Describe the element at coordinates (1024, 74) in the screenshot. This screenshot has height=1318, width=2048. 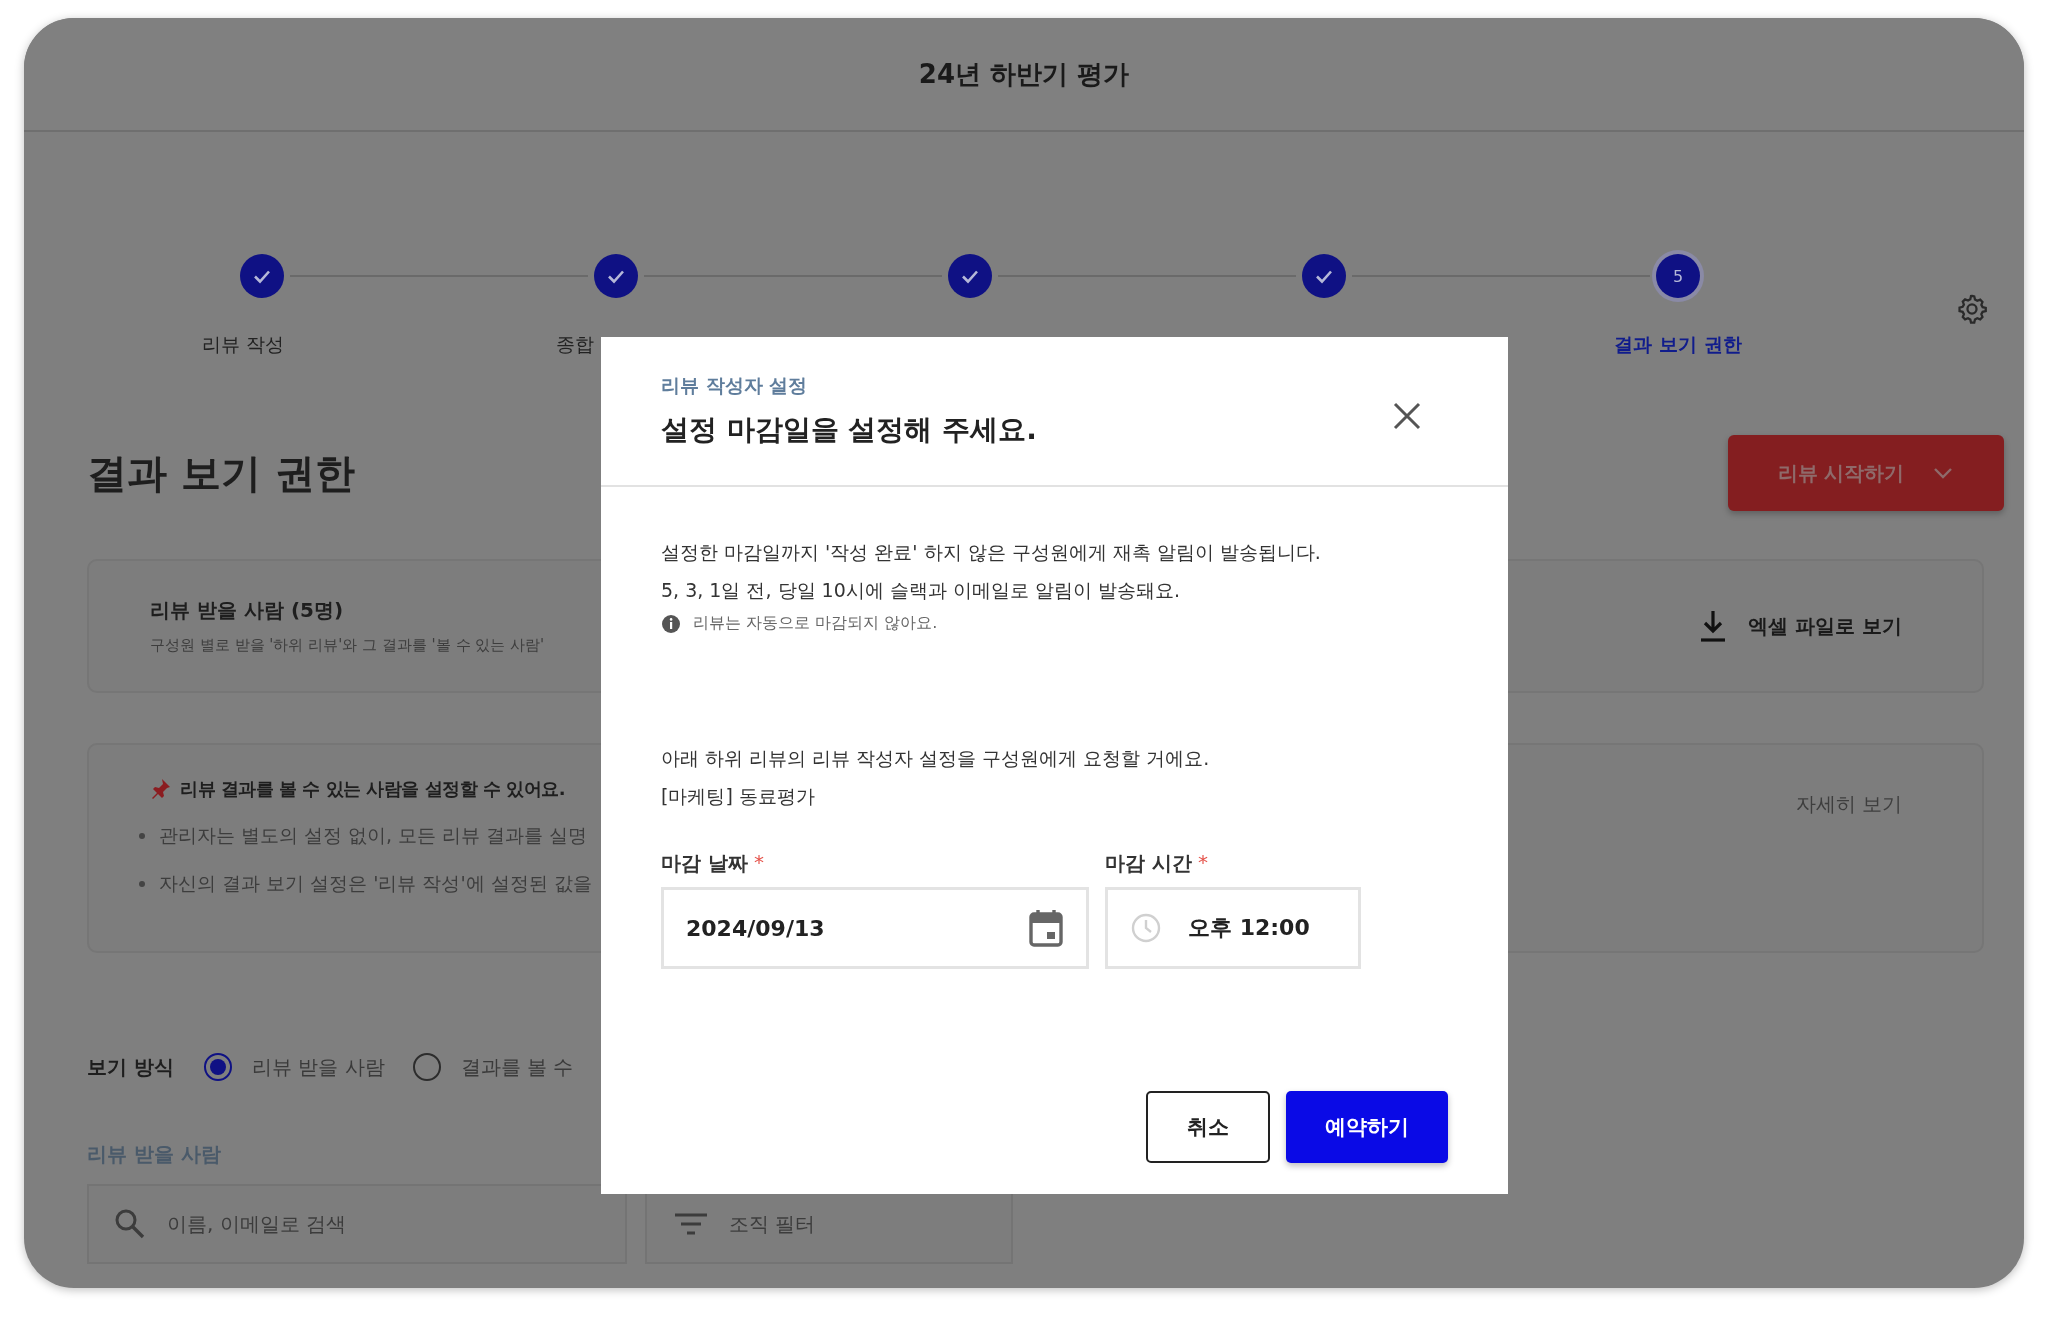
I see `page-title: 24년 하반기 평가` at that location.